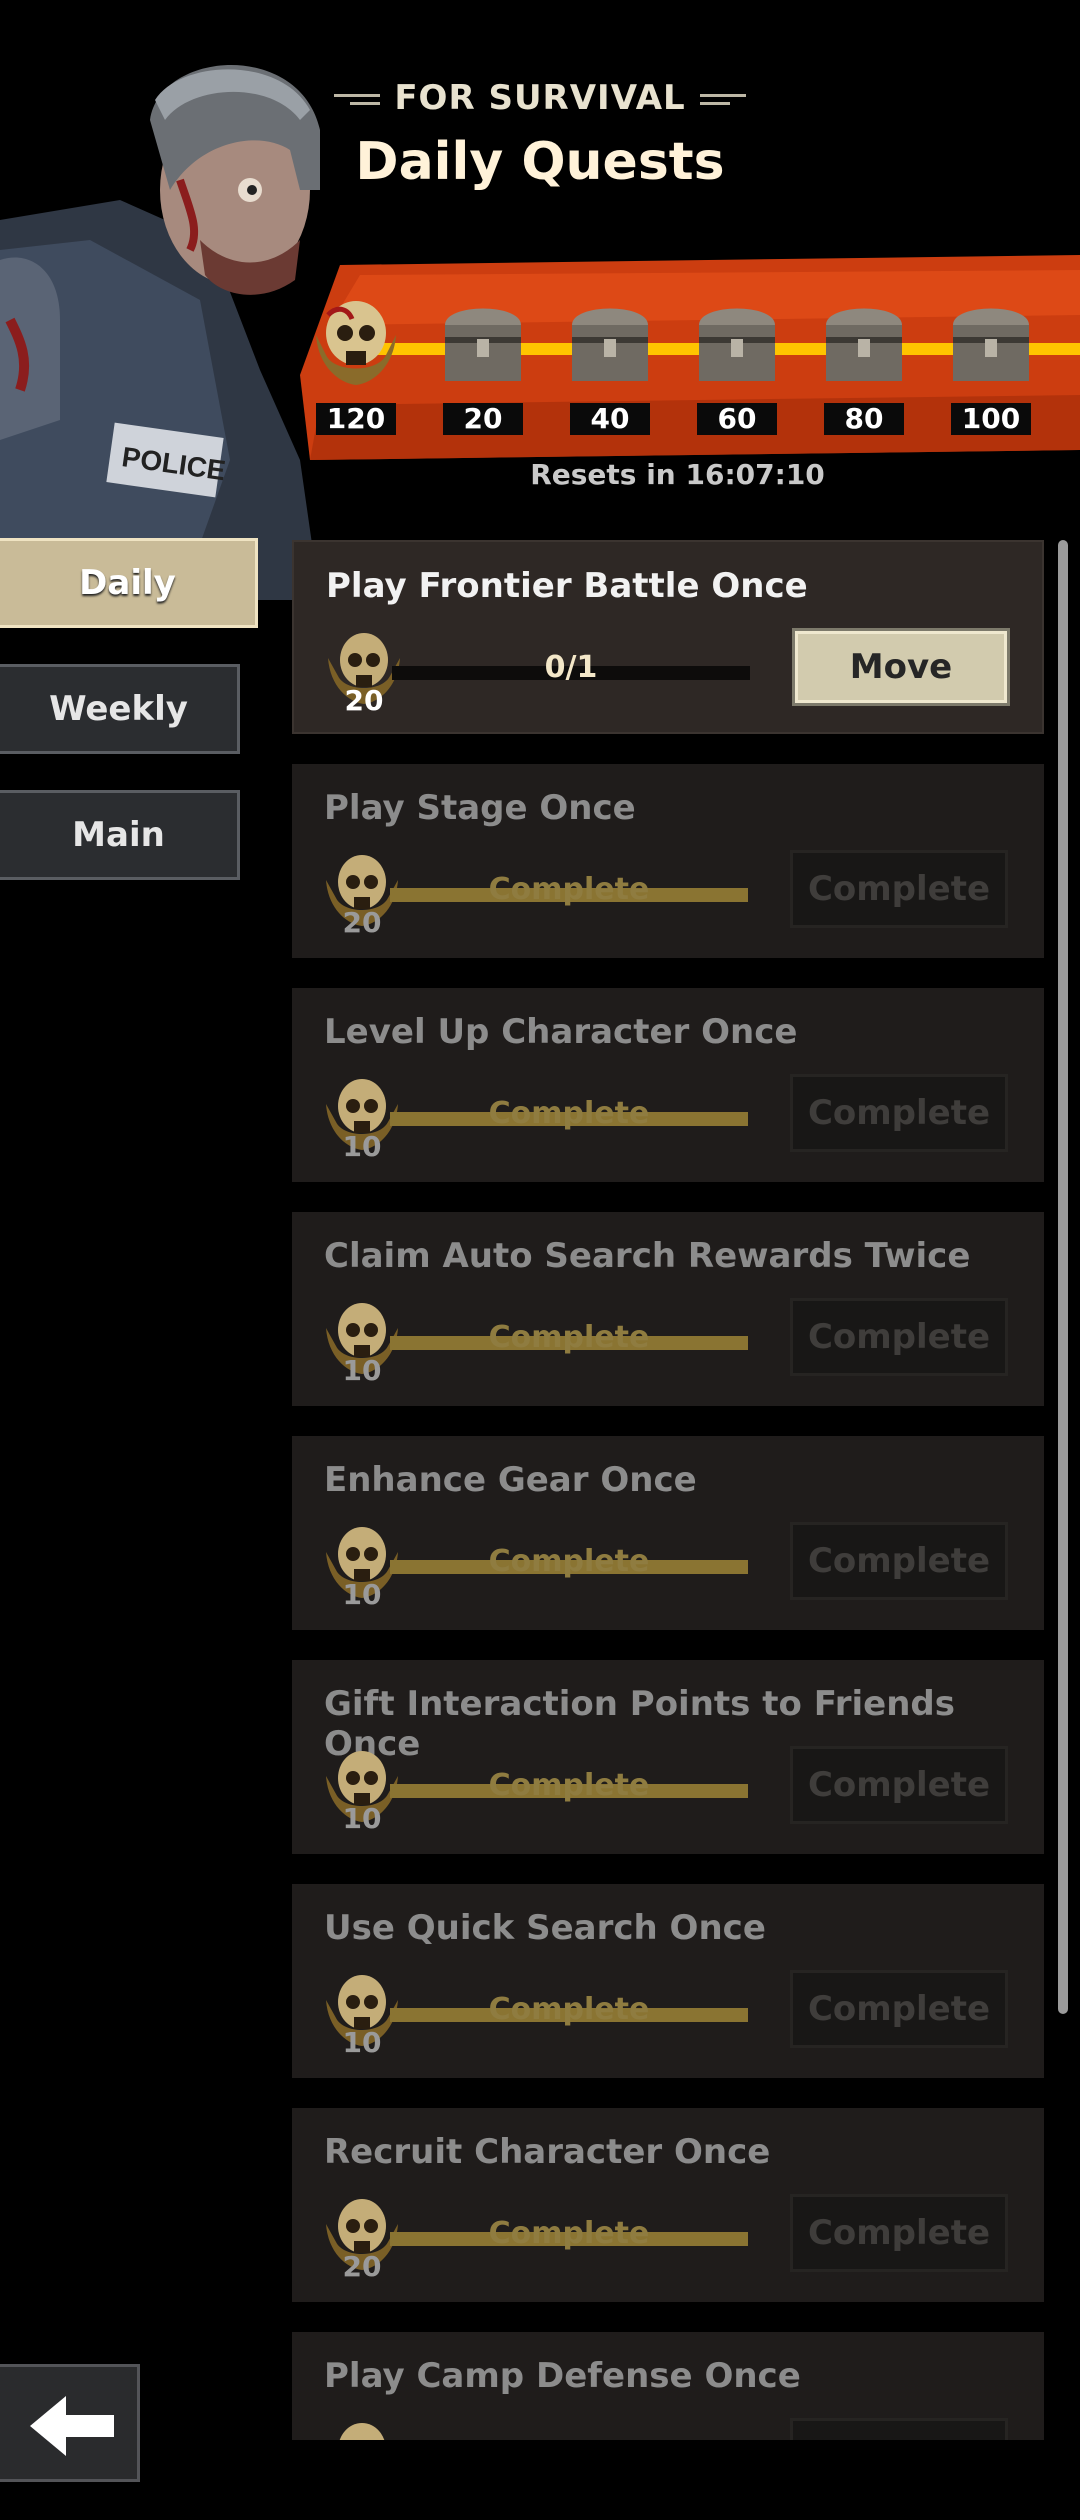 The height and width of the screenshot is (2520, 1080). Describe the element at coordinates (677, 474) in the screenshot. I see `reset-timer: Resets in 16:07:10` at that location.